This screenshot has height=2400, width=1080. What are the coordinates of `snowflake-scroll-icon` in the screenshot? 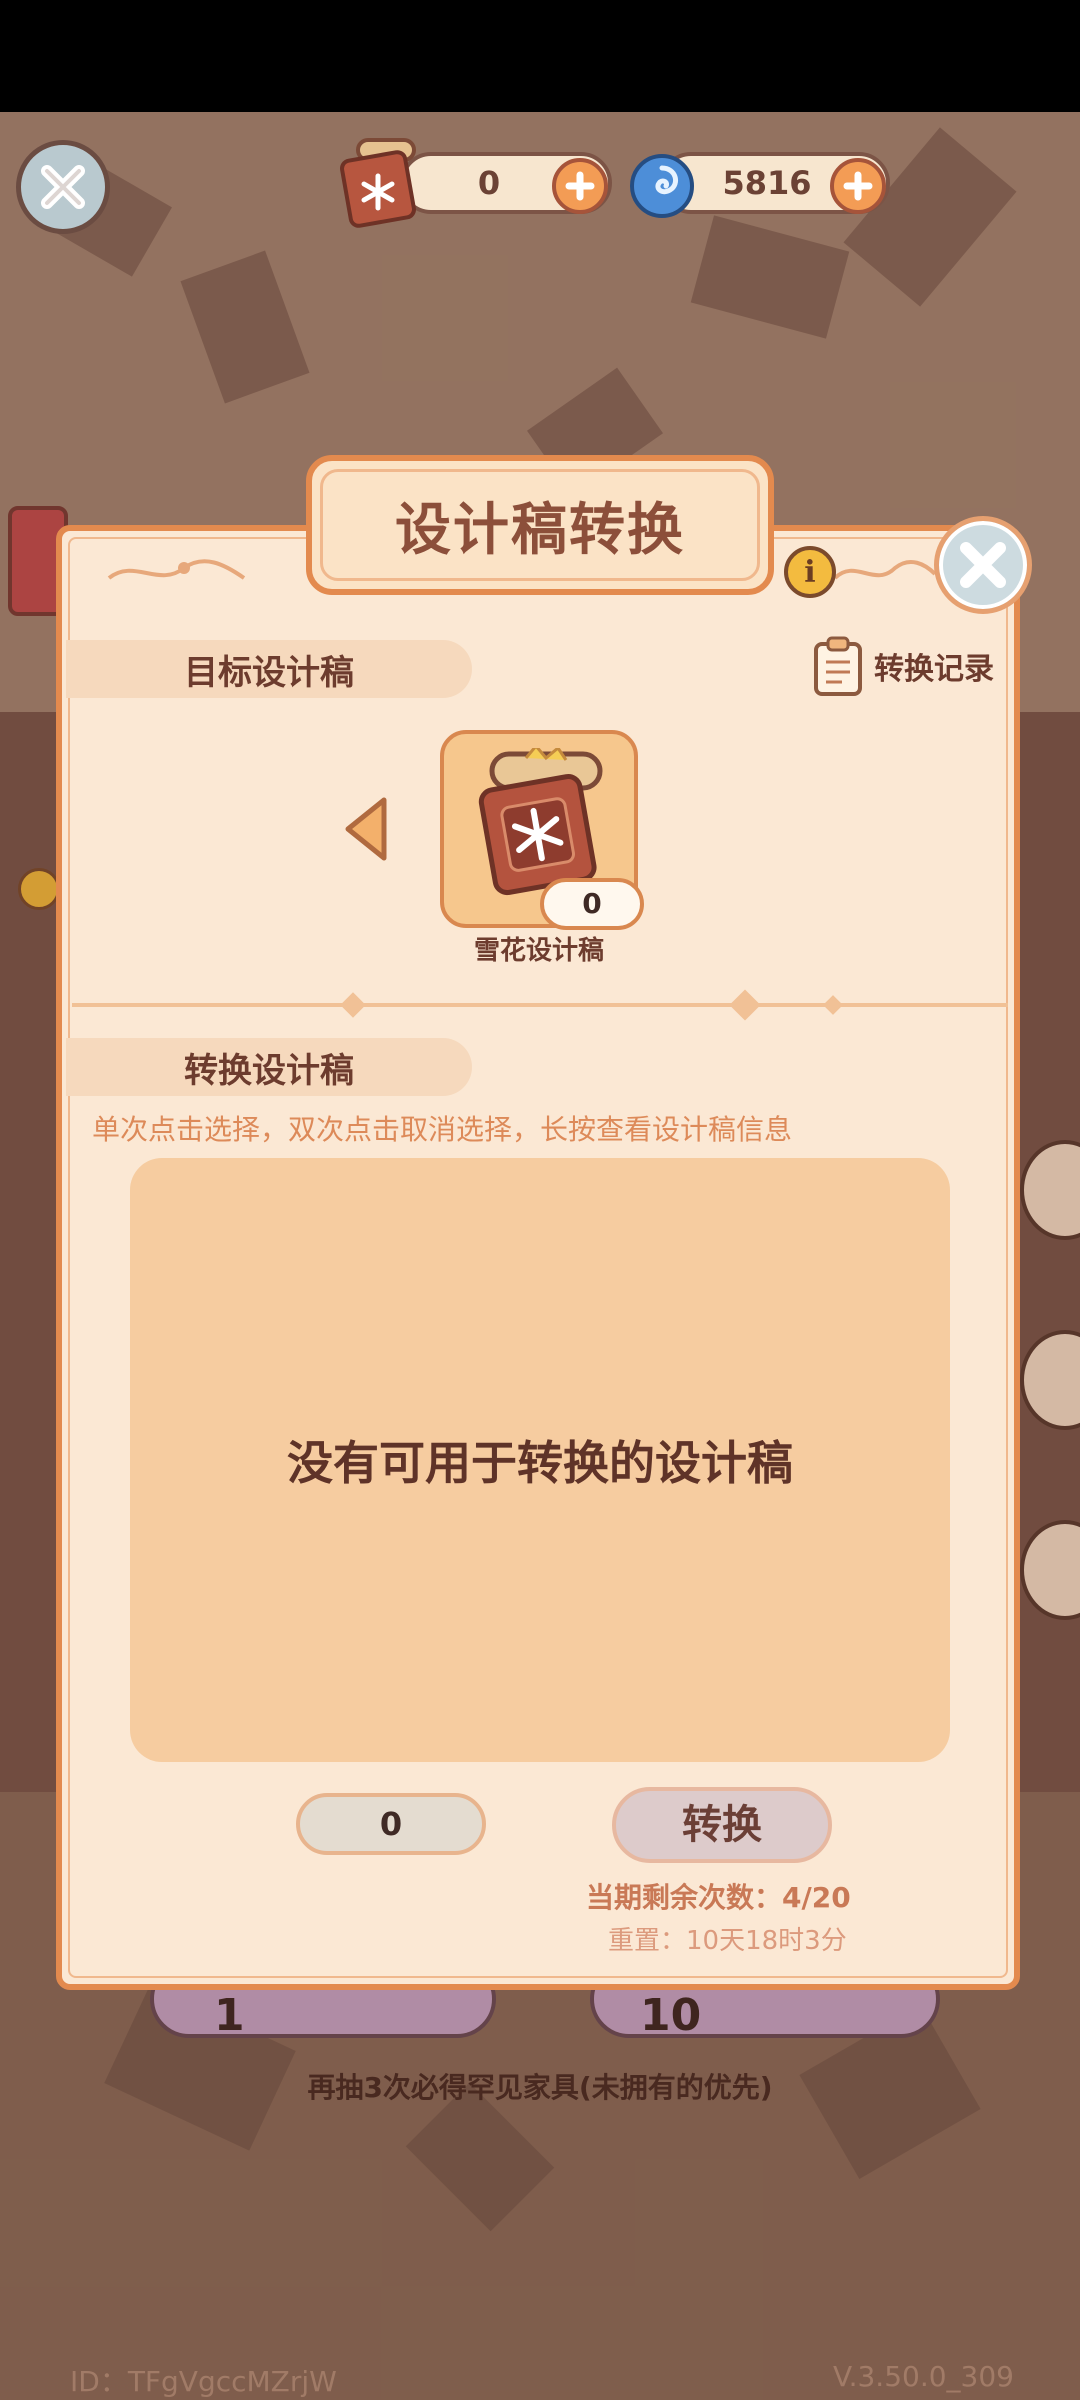 It's located at (540, 822).